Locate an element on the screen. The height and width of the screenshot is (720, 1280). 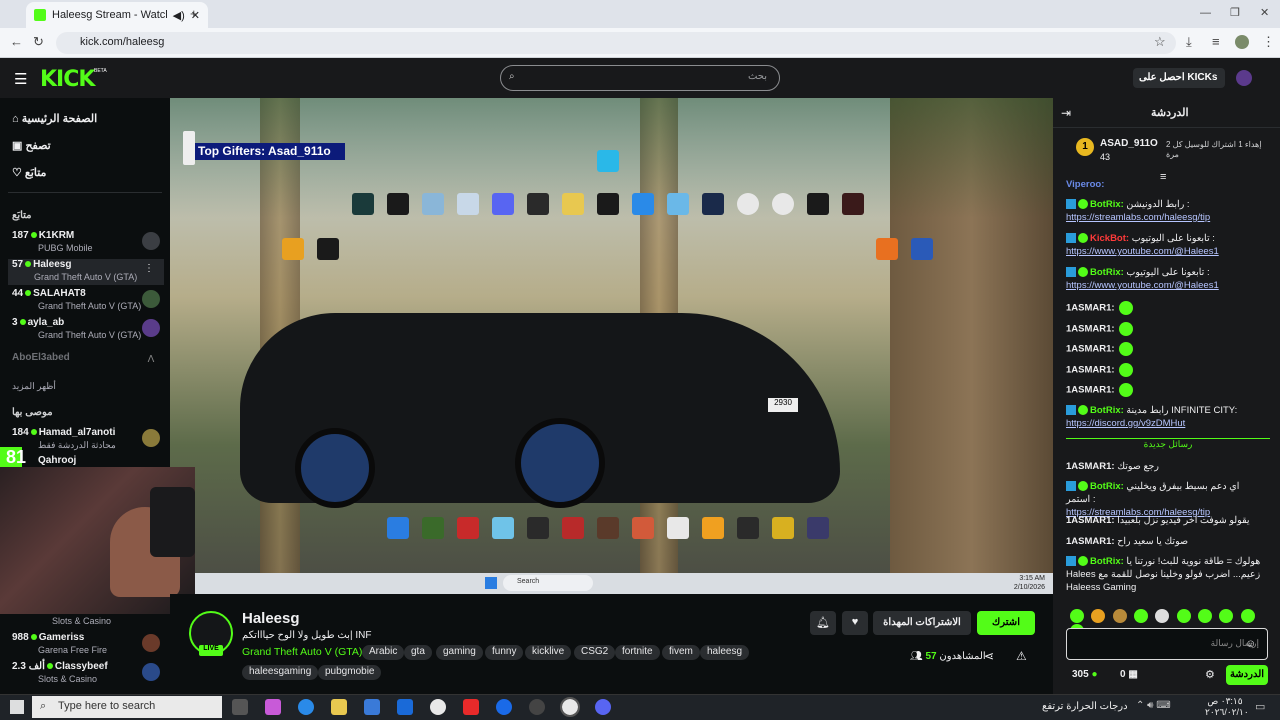
user-avatar is located at coordinates (1244, 78).